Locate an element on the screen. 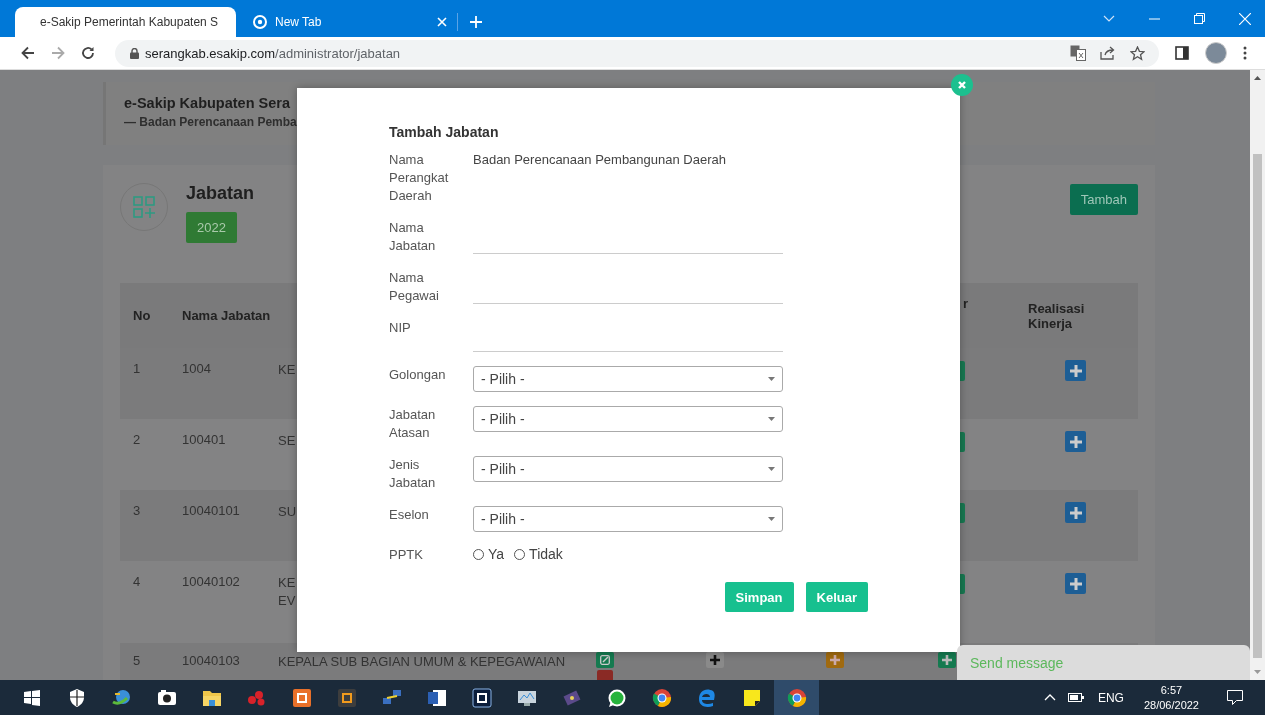 The image size is (1265, 715). table-cell: KE EV is located at coordinates (287, 592).